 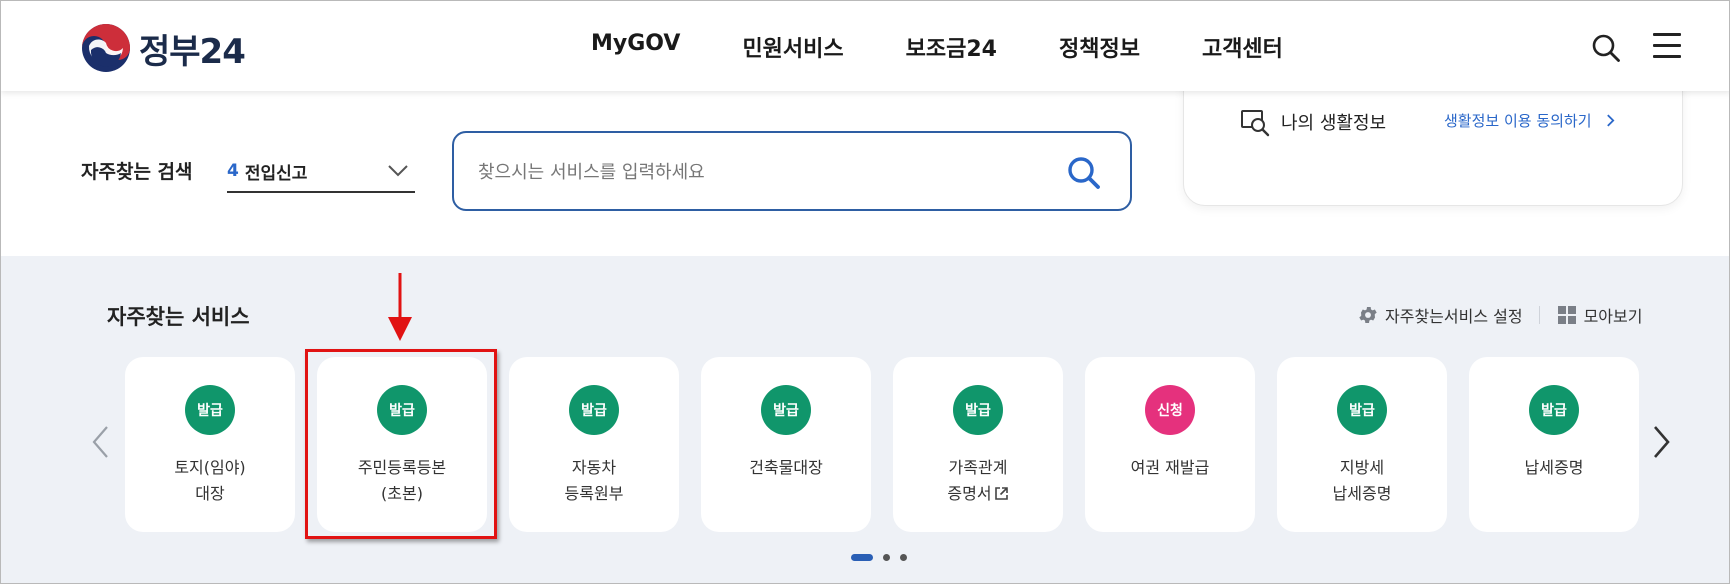 What do you see at coordinates (1661, 442) in the screenshot?
I see `carousel-next-arrow-icon` at bounding box center [1661, 442].